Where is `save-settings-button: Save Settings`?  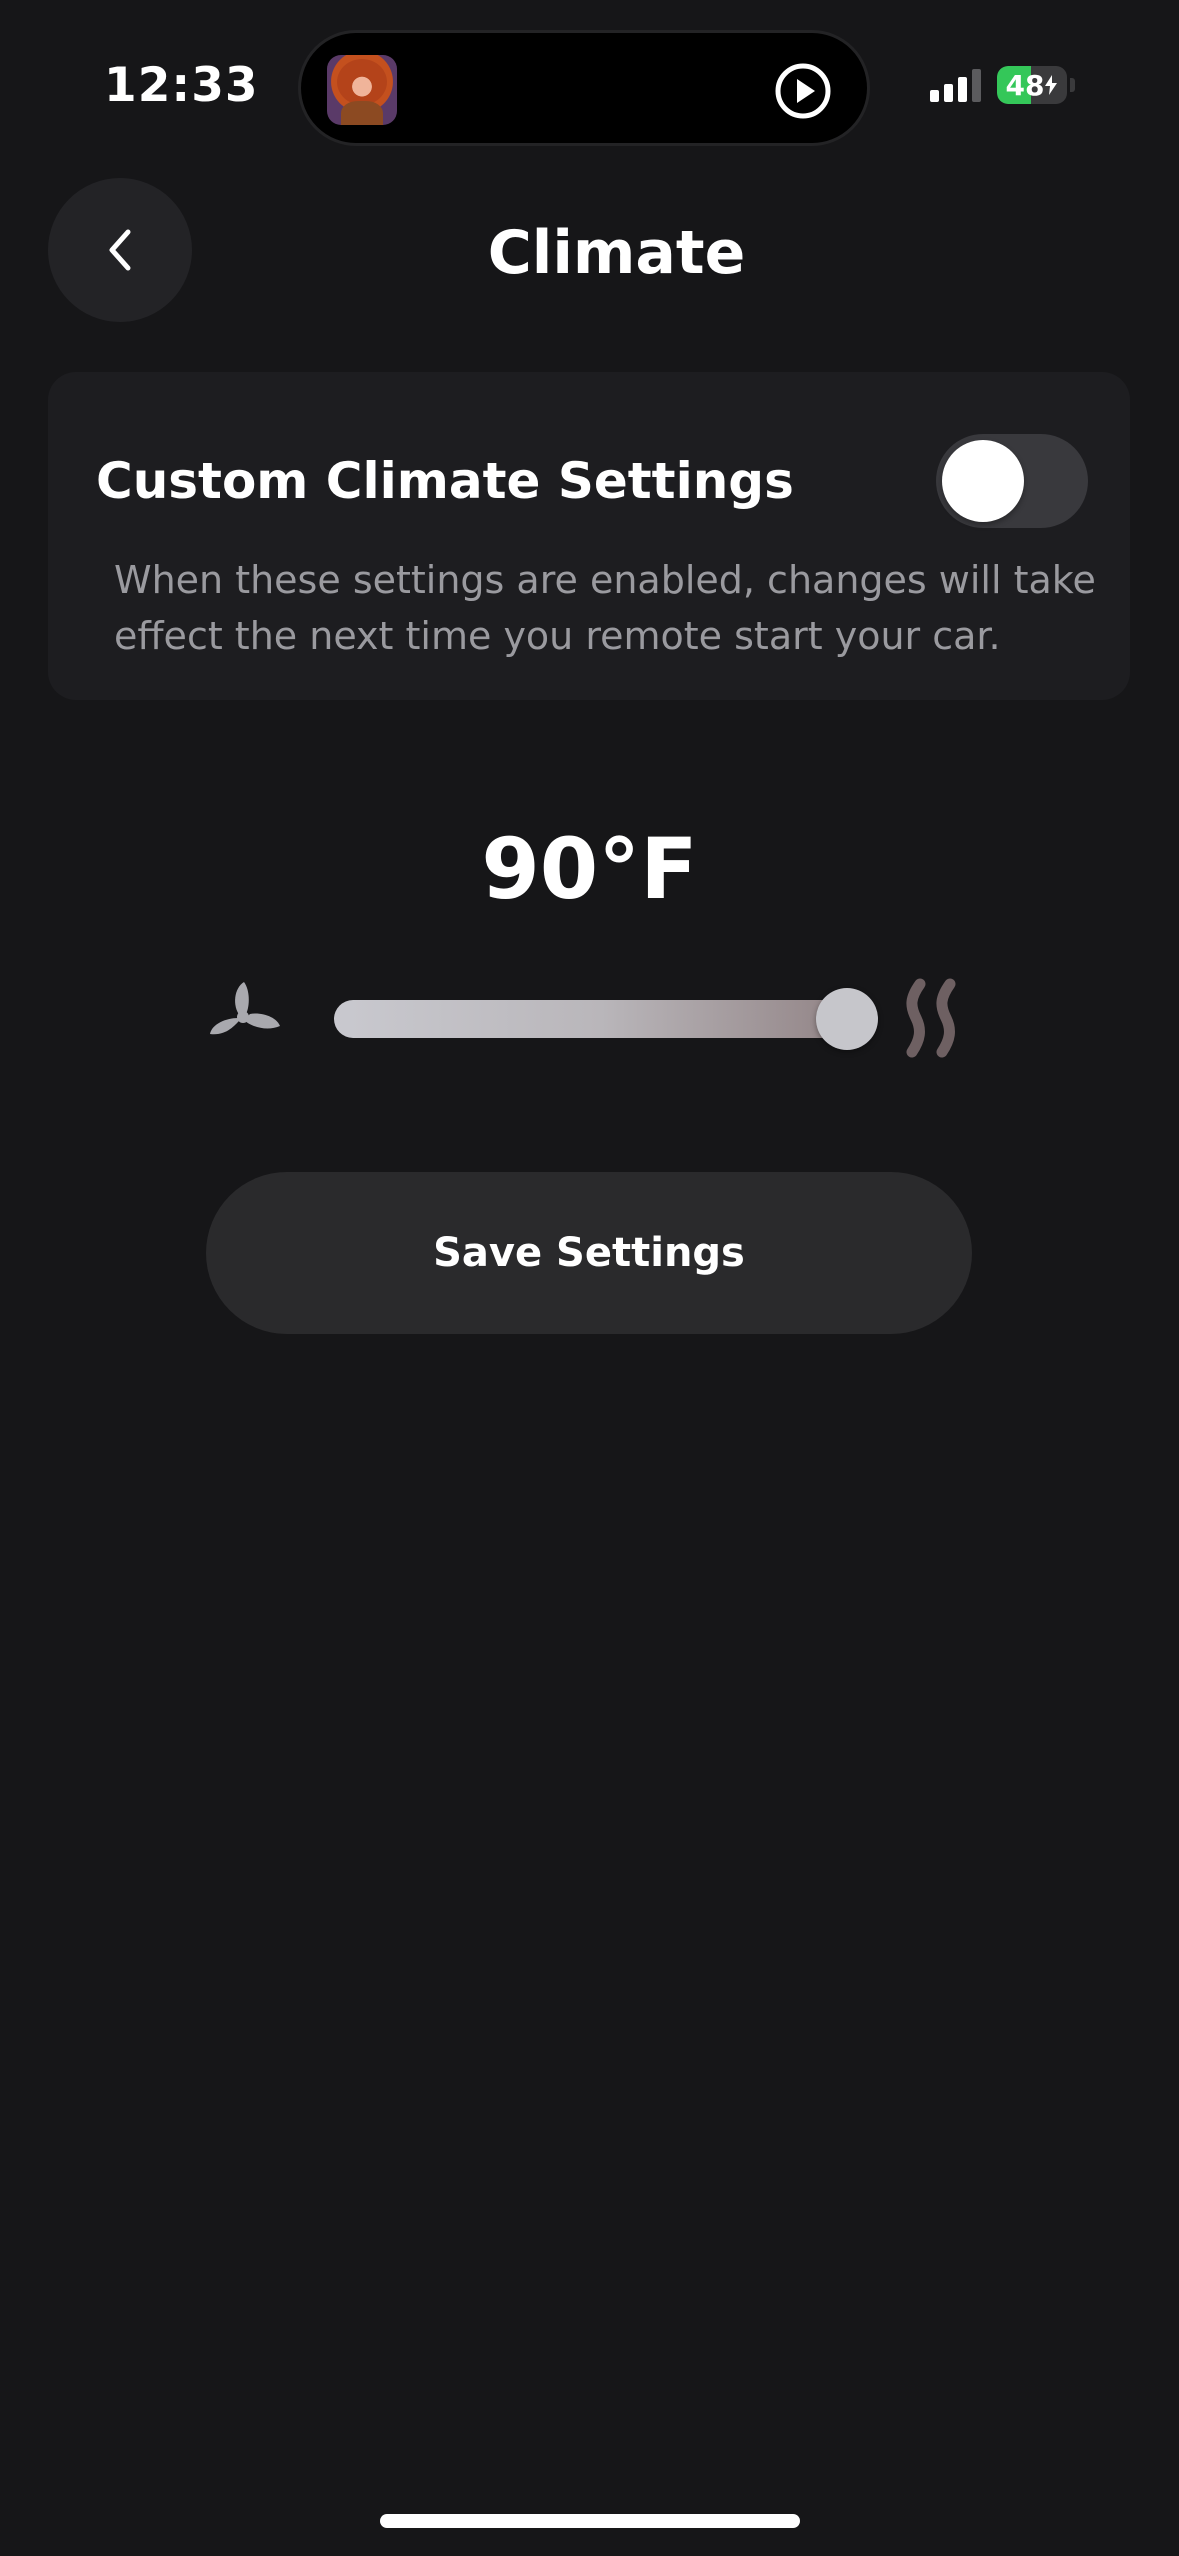
save-settings-button: Save Settings is located at coordinates (589, 1253).